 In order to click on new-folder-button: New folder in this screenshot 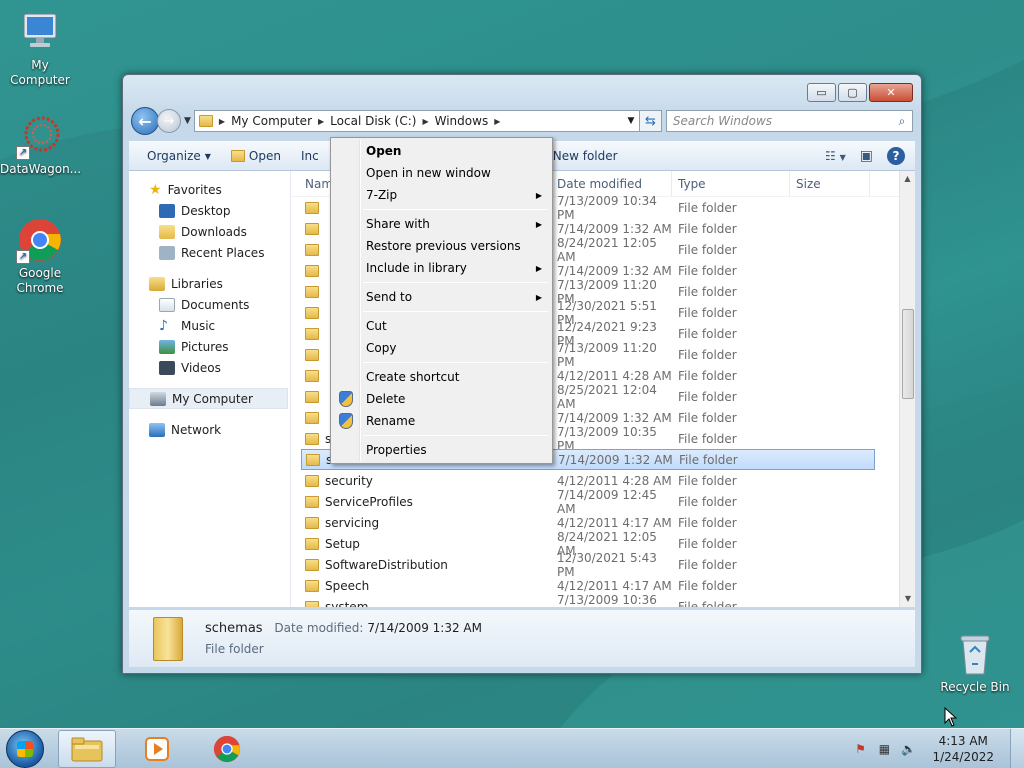, I will do `click(585, 156)`.